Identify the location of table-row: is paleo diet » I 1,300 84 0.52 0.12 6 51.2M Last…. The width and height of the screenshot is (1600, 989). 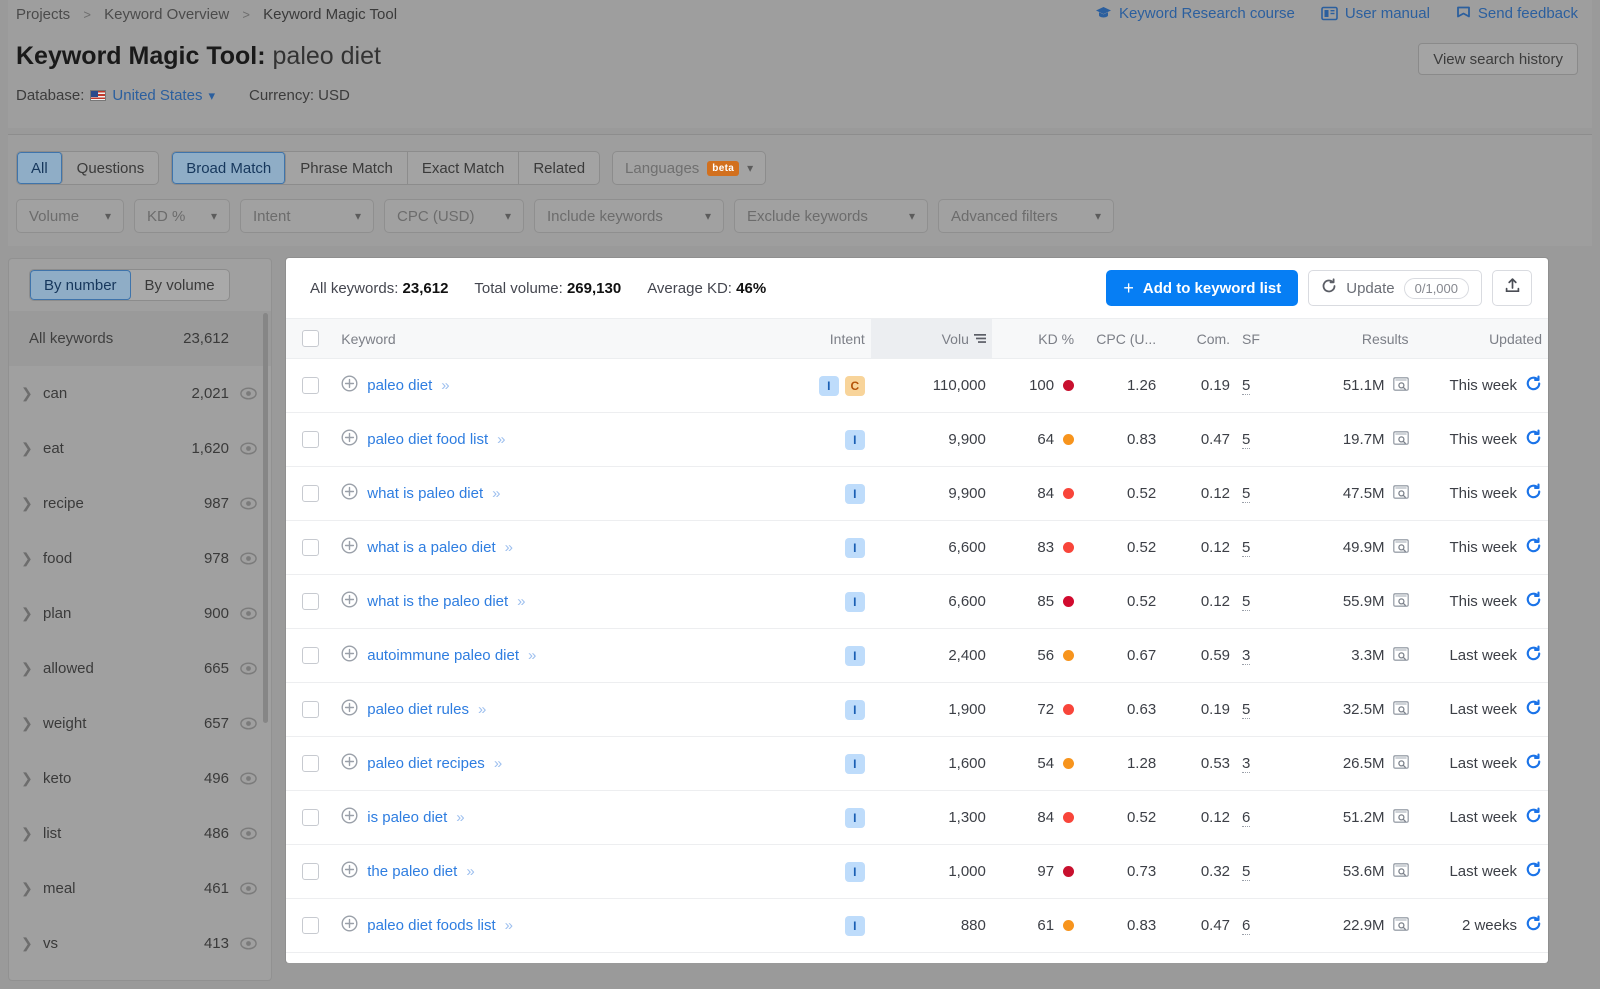
(917, 817).